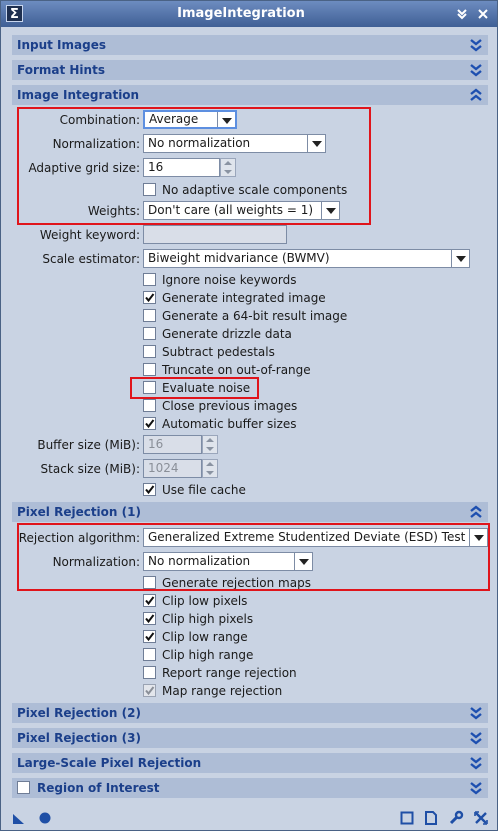  What do you see at coordinates (229, 673) in the screenshot?
I see `checkbox-label: Report range rejection` at bounding box center [229, 673].